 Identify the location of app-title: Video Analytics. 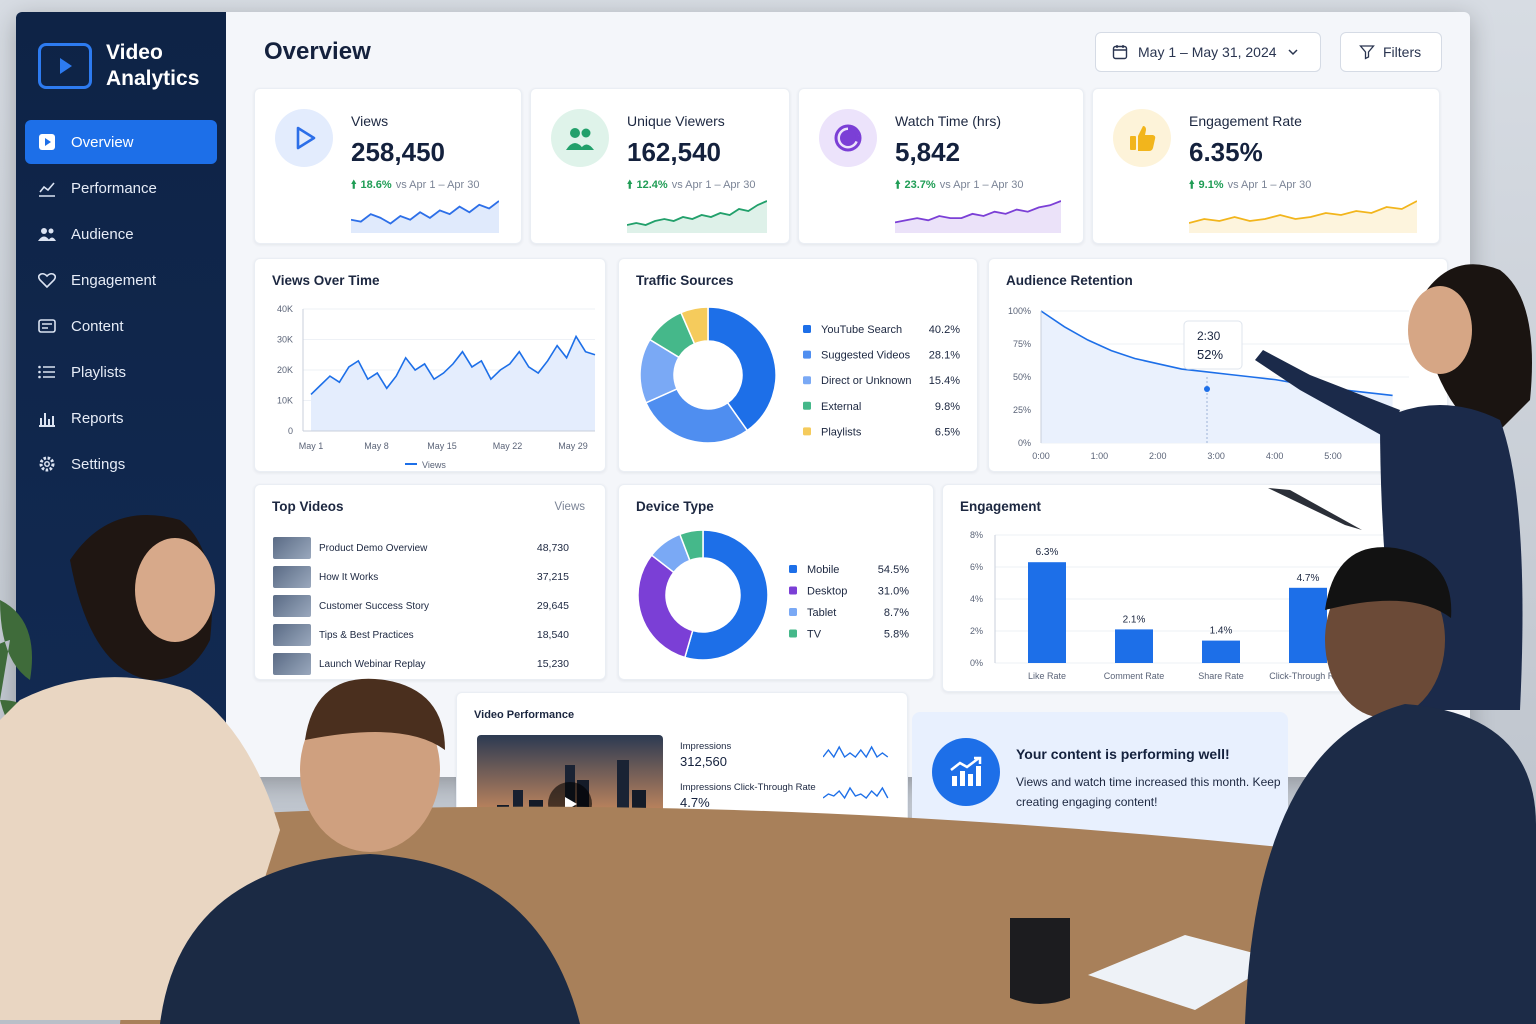
(153, 65).